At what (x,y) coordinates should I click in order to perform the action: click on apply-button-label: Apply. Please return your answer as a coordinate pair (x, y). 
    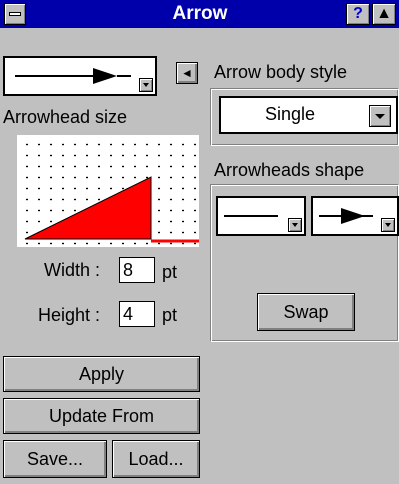
    Looking at the image, I should click on (101, 374).